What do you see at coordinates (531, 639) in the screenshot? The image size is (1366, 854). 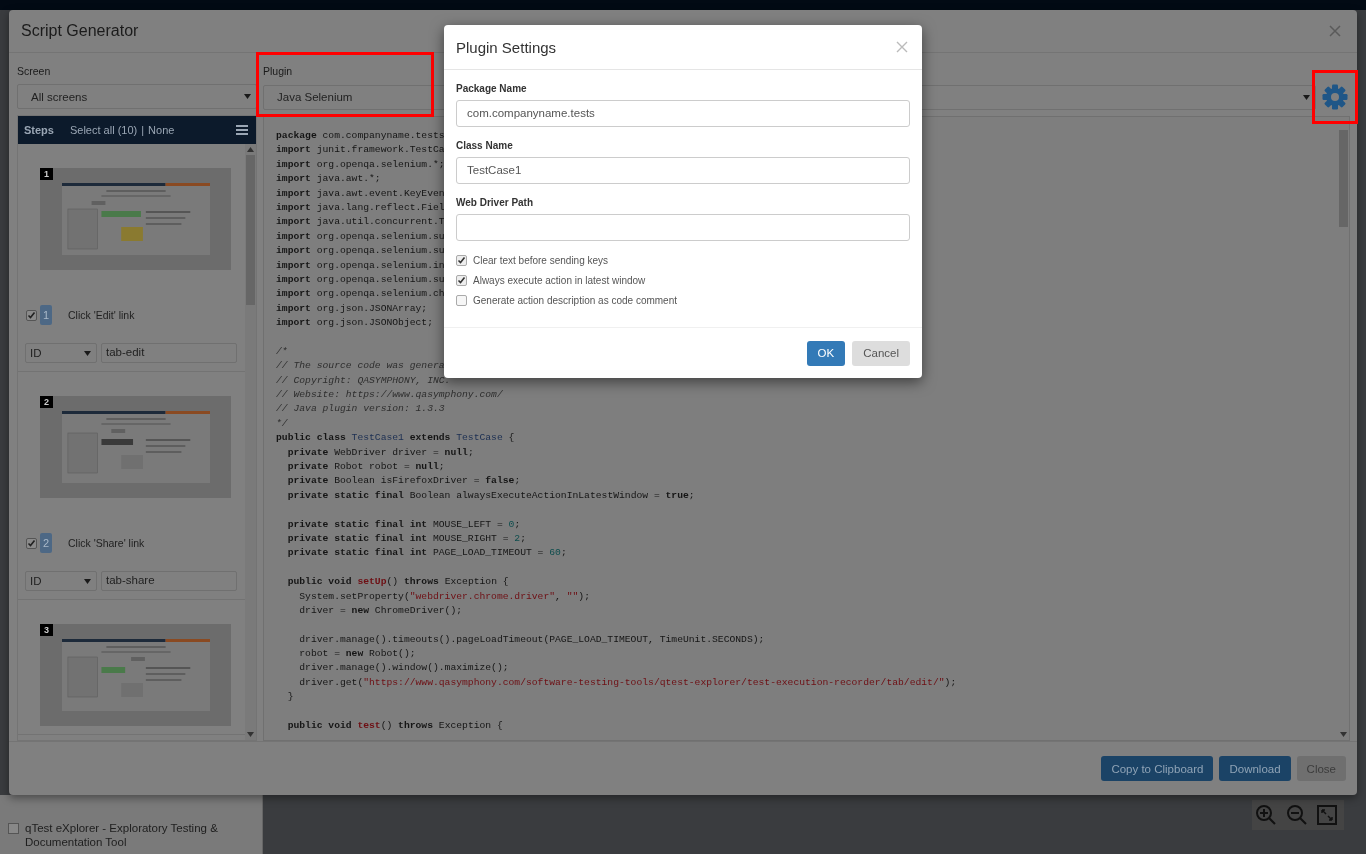 I see `code-line: driver.manage().timeouts().pageLoadTimeout(PAGE_LOAD_TIMEOUT, TimeUnit.SECONDS);` at bounding box center [531, 639].